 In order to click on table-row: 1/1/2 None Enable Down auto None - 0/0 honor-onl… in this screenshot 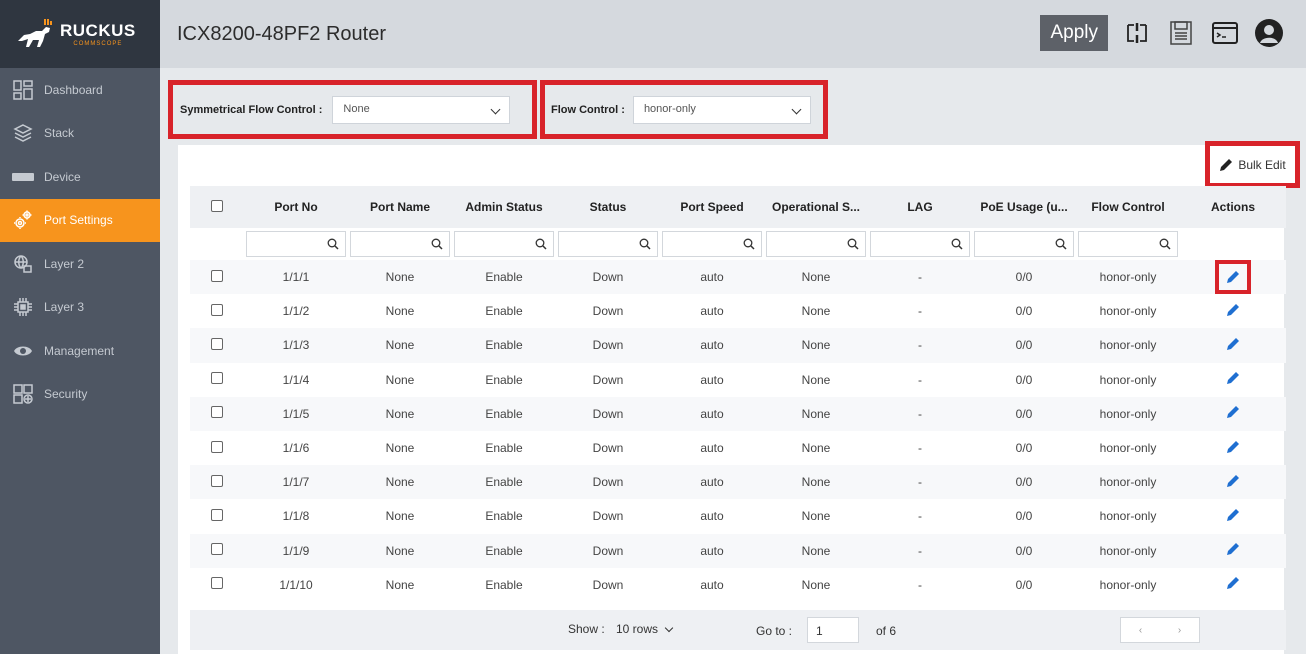, I will do `click(738, 311)`.